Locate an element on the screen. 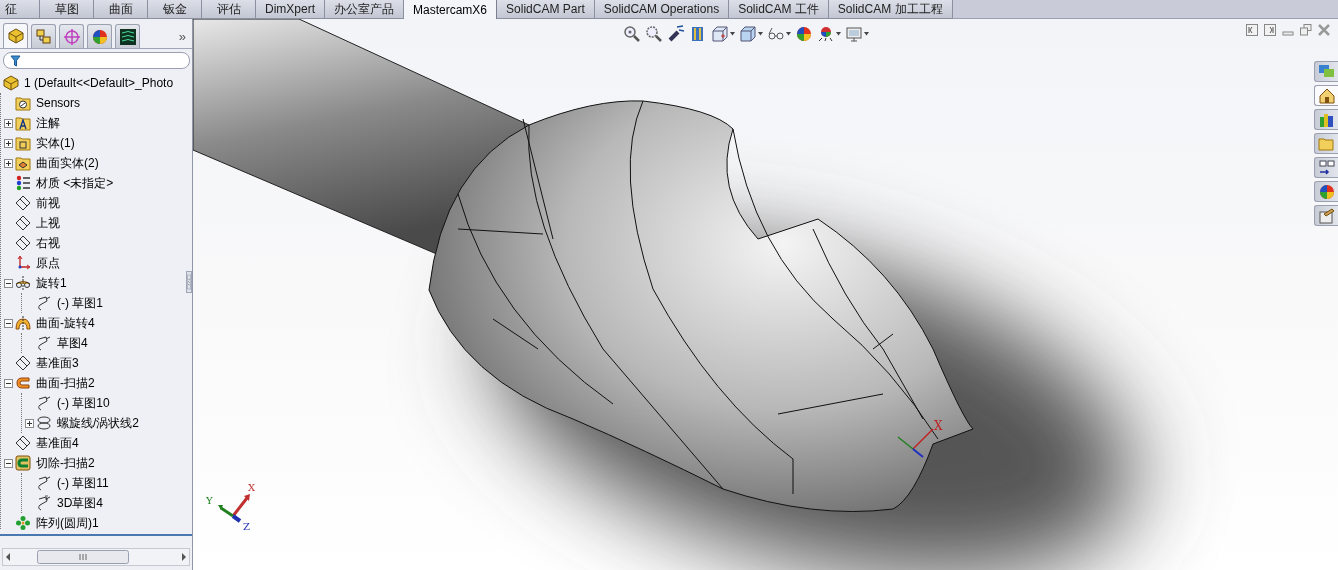  tree-item: 注解 is located at coordinates (48, 123).